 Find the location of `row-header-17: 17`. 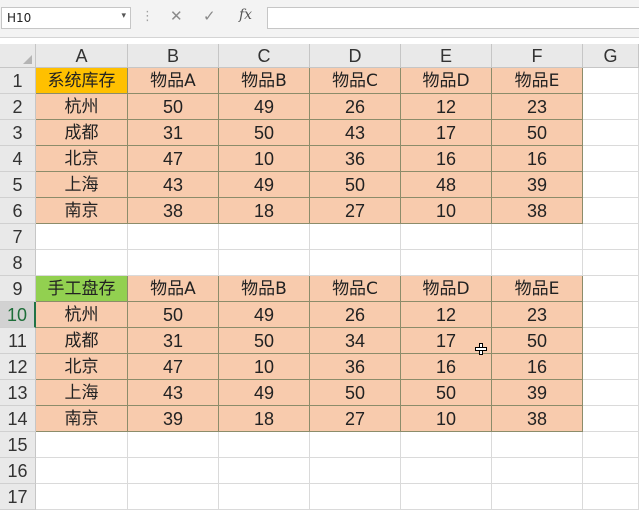

row-header-17: 17 is located at coordinates (18, 497).